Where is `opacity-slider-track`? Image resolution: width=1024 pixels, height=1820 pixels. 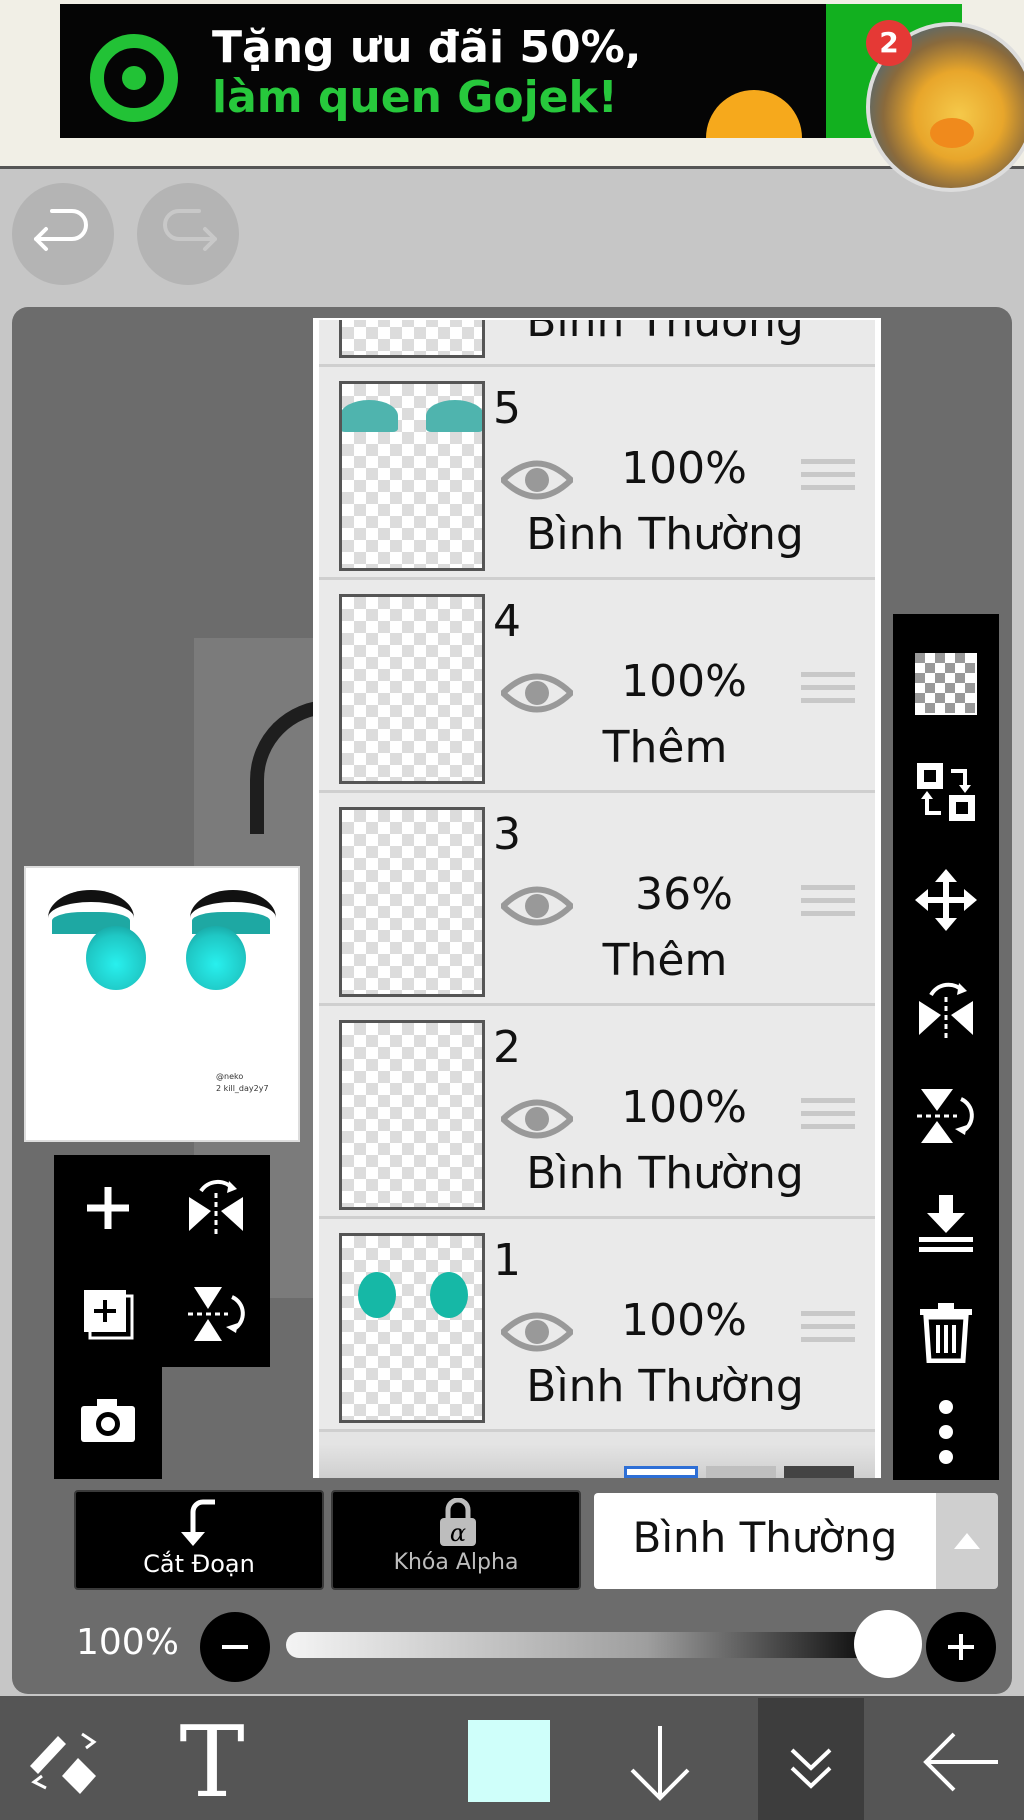
opacity-slider-track is located at coordinates (587, 1645).